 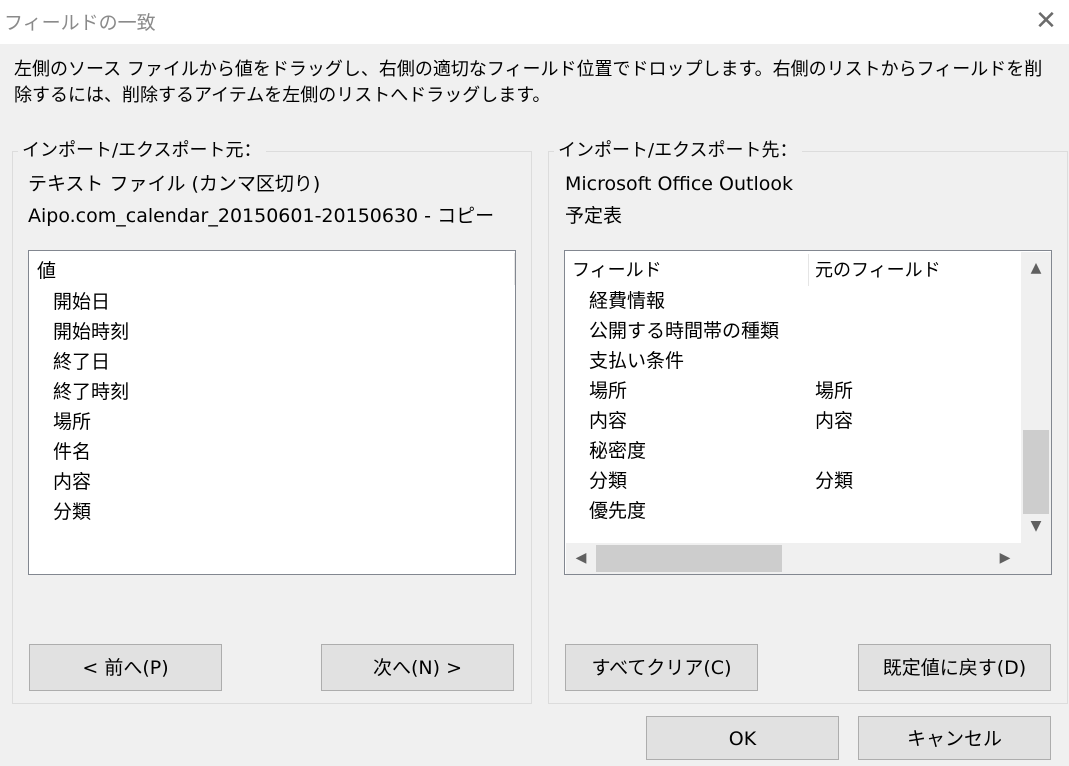 What do you see at coordinates (1036, 268) in the screenshot?
I see `scroll-up-icon: ▲` at bounding box center [1036, 268].